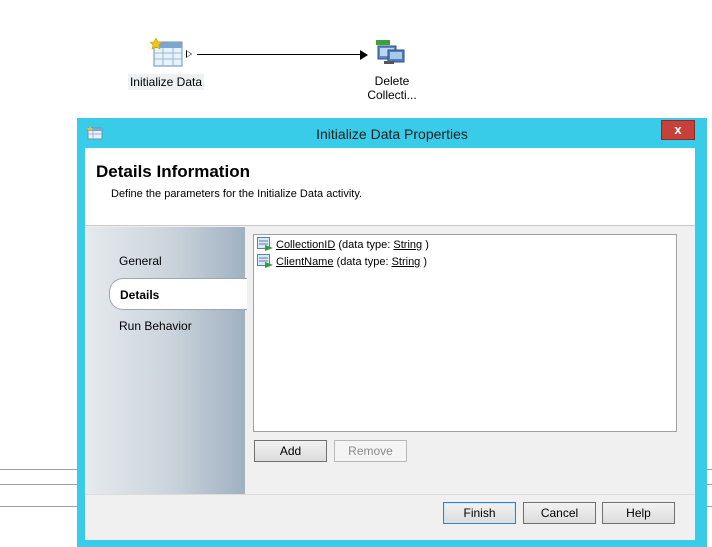 The image size is (712, 547). What do you see at coordinates (305, 245) in the screenshot?
I see `parameter-name-link: CollectionID` at bounding box center [305, 245].